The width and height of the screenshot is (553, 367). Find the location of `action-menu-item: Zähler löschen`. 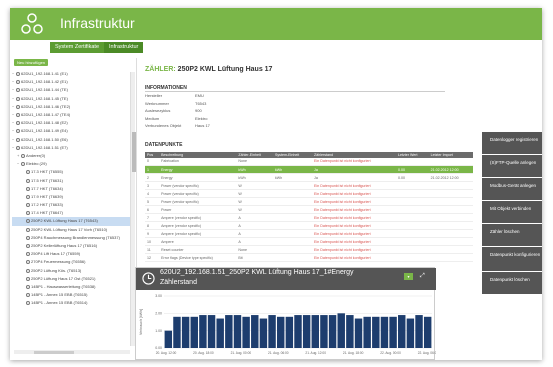

action-menu-item: Zähler löschen is located at coordinates (512, 235).